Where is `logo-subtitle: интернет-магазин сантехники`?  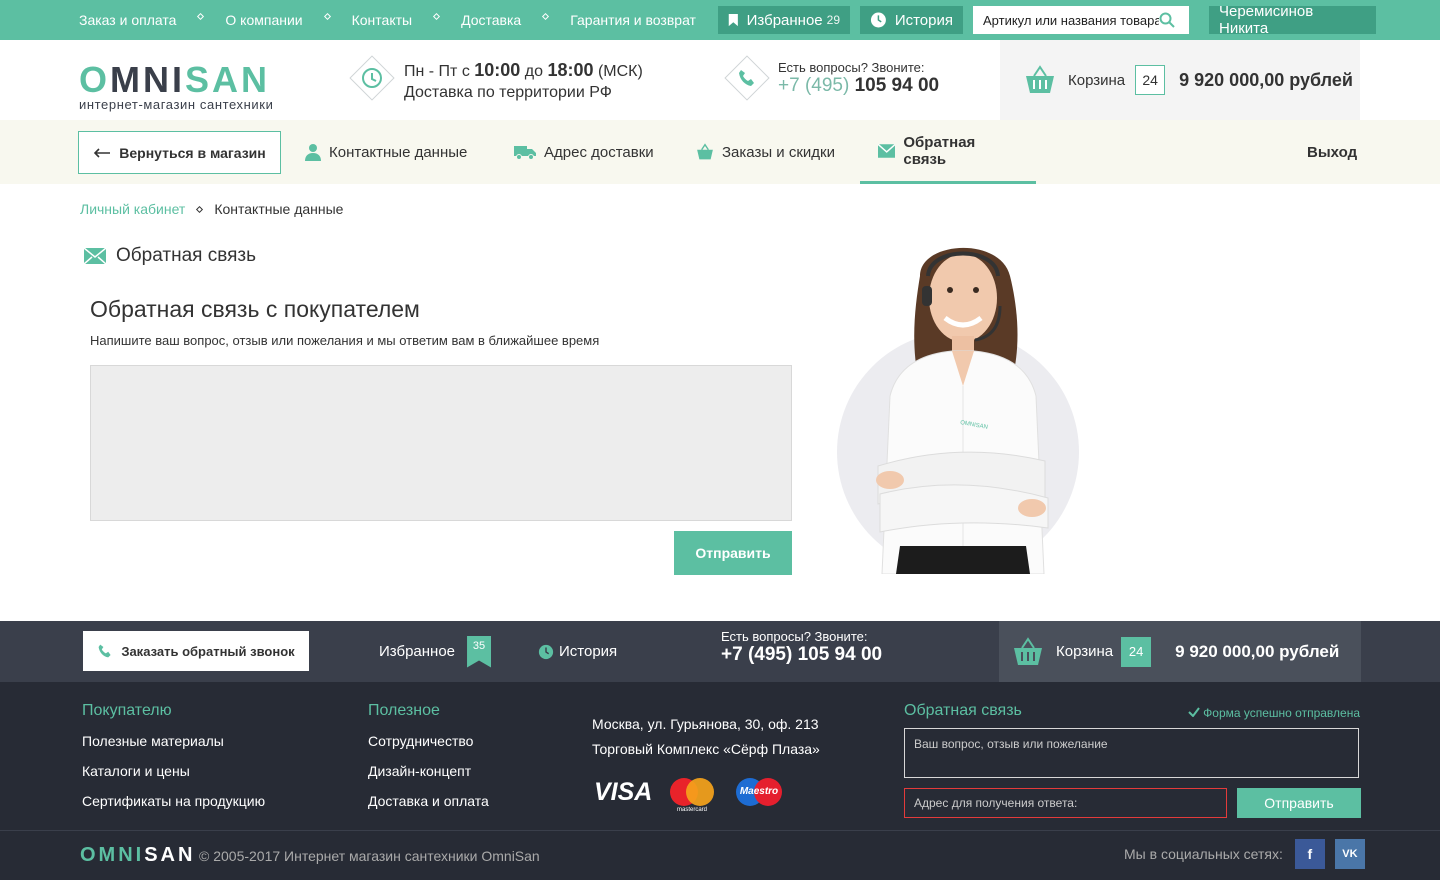
logo-subtitle: интернет-магазин сантехники is located at coordinates (176, 104).